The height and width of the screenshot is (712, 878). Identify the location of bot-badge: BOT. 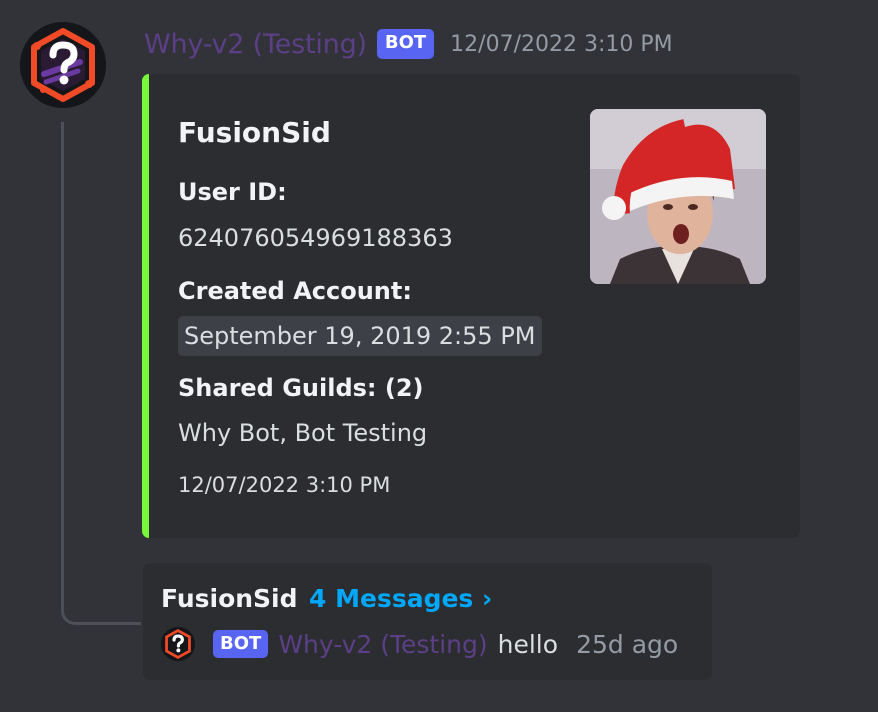
(405, 44).